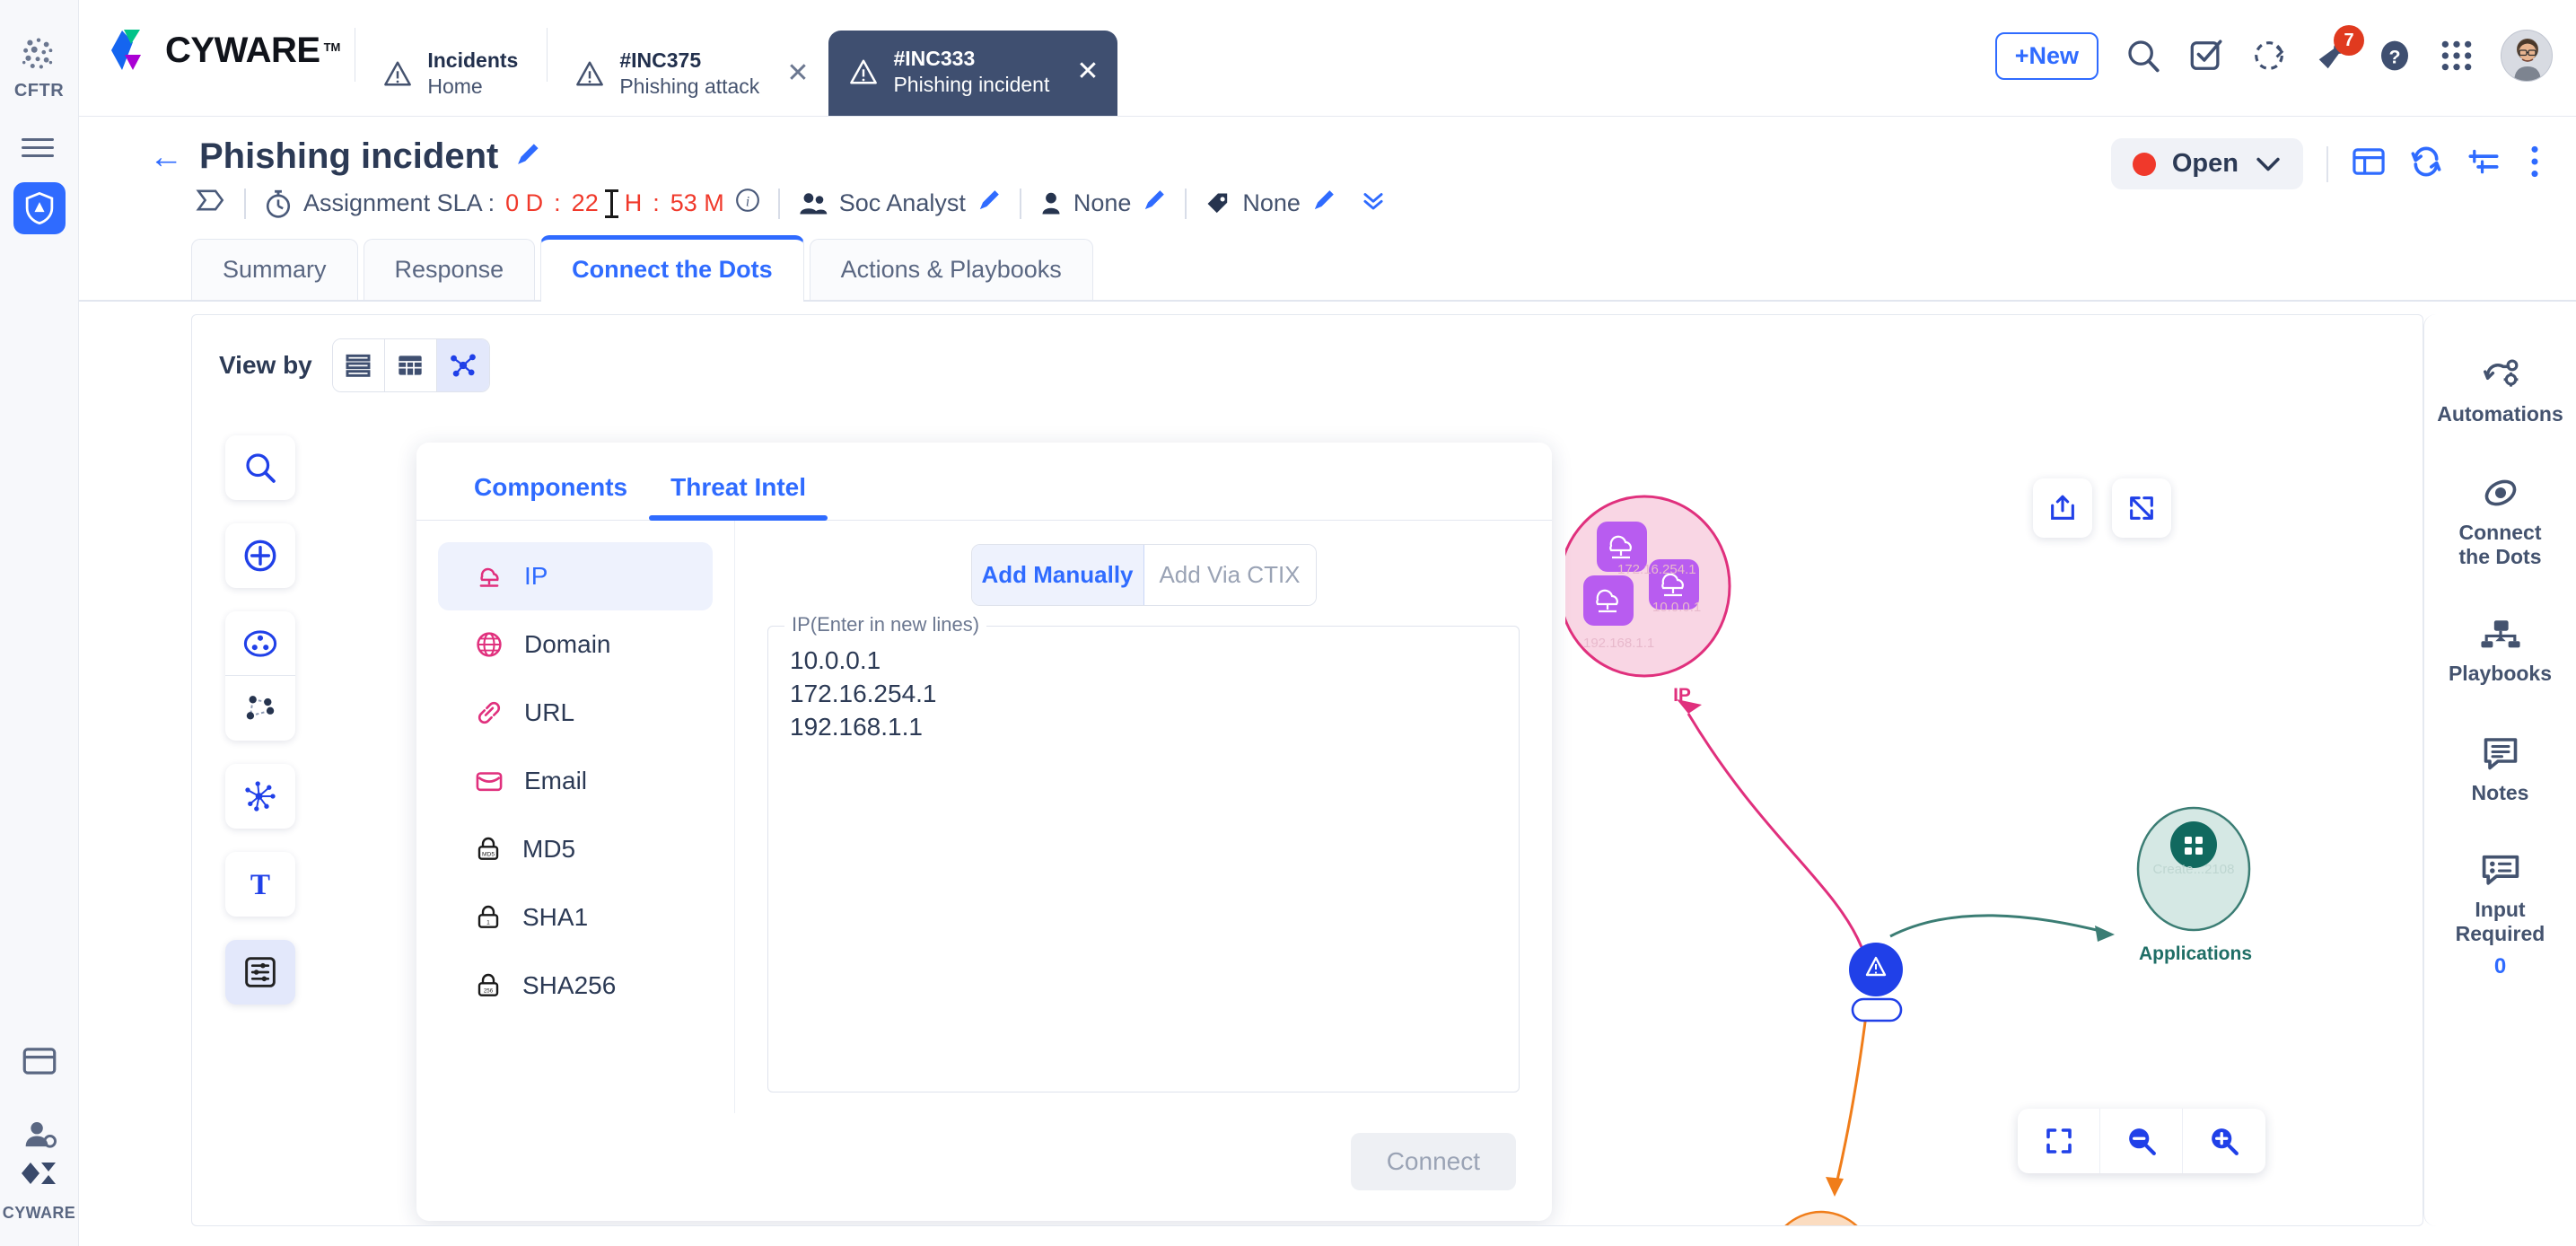 The image size is (2576, 1246). Describe the element at coordinates (1296, 203) in the screenshot. I see `tag-block: None` at that location.